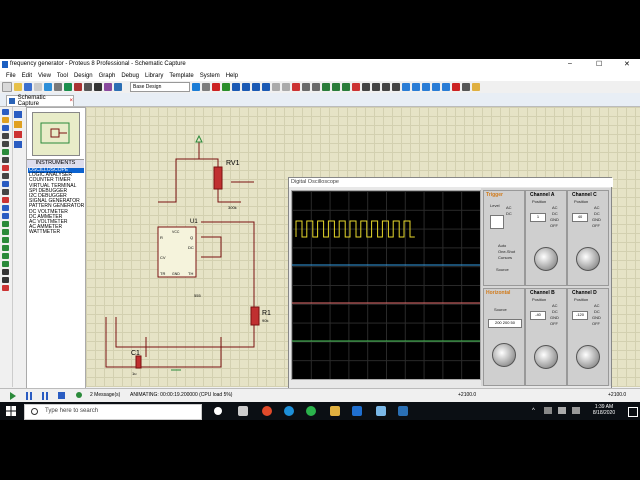 Image resolution: width=640 pixels, height=480 pixels. I want to click on open-icon, so click(18, 87).